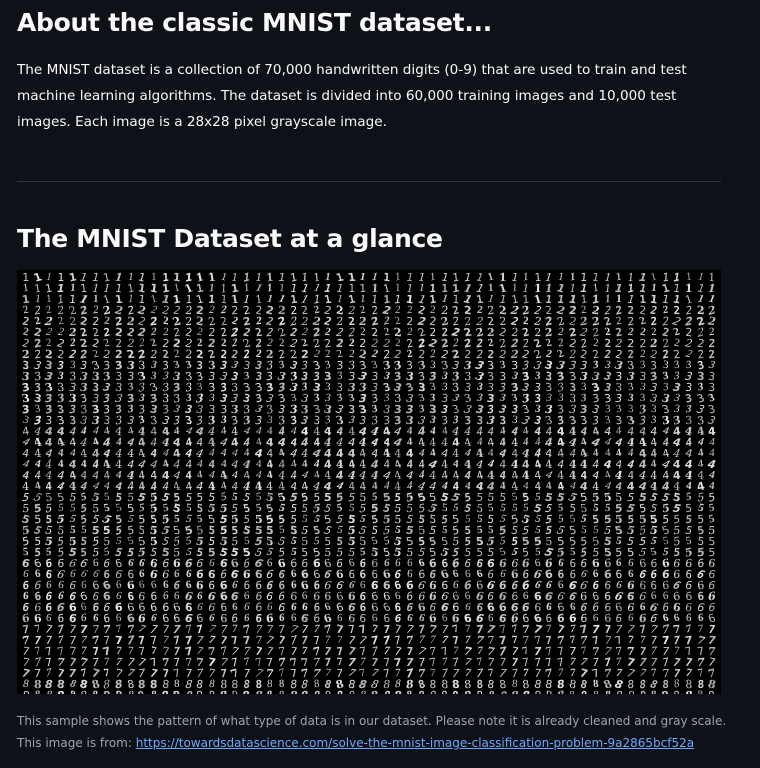 The height and width of the screenshot is (768, 760). I want to click on section-divider, so click(369, 181).